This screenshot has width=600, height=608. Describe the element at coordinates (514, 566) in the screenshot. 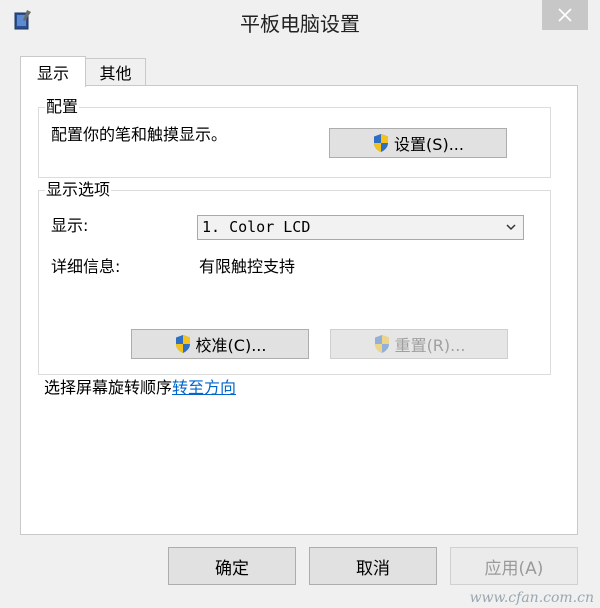

I see `apply-button: 应用(A)` at that location.